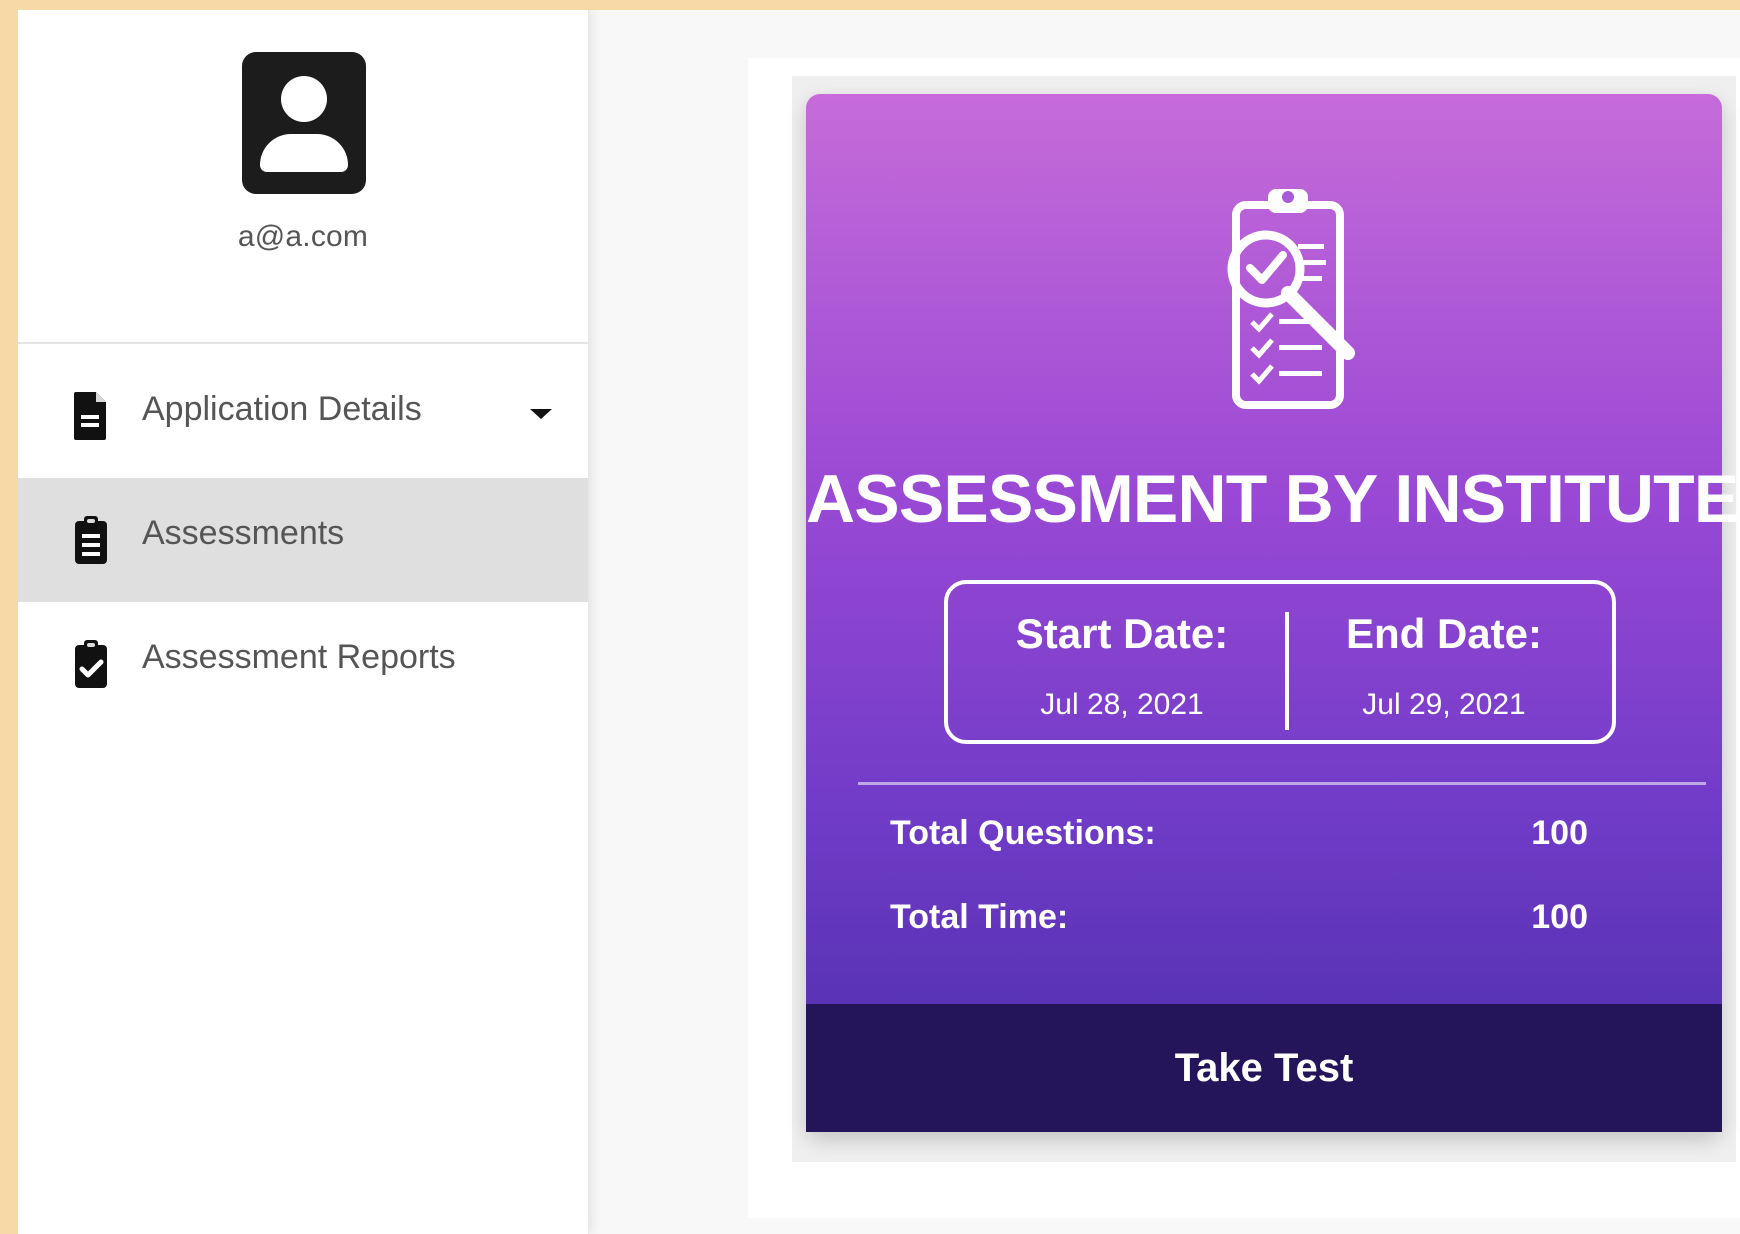 The width and height of the screenshot is (1740, 1234). What do you see at coordinates (1122, 666) in the screenshot?
I see `start-date-column: Start Date: Jul 28, 2021` at bounding box center [1122, 666].